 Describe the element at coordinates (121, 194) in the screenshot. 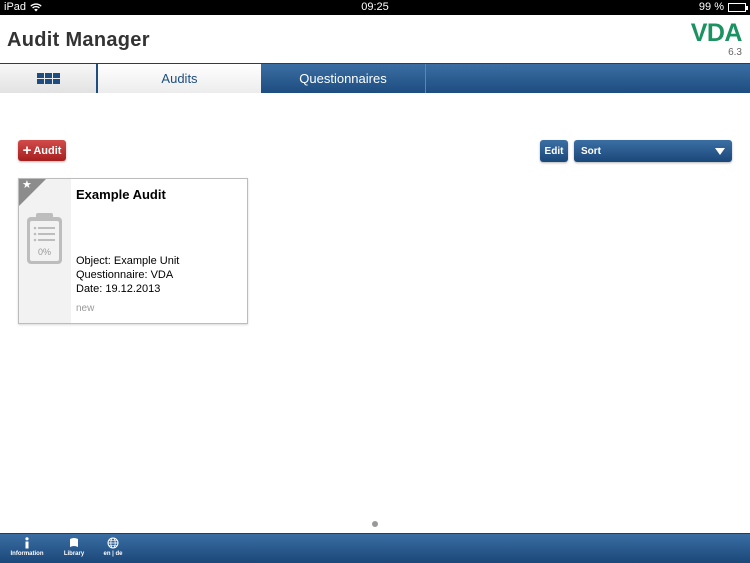

I see `audit-title: Example Audit` at that location.